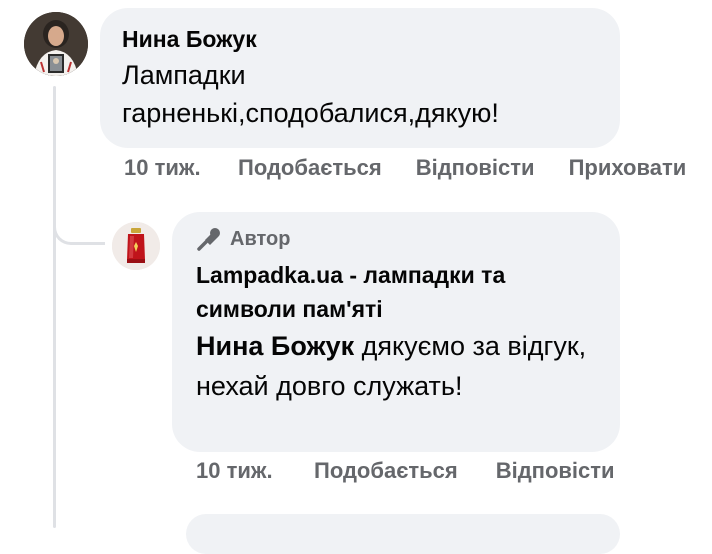 This screenshot has width=712, height=554. Describe the element at coordinates (555, 470) in the screenshot. I see `reply-reply-button: Відповісти` at that location.